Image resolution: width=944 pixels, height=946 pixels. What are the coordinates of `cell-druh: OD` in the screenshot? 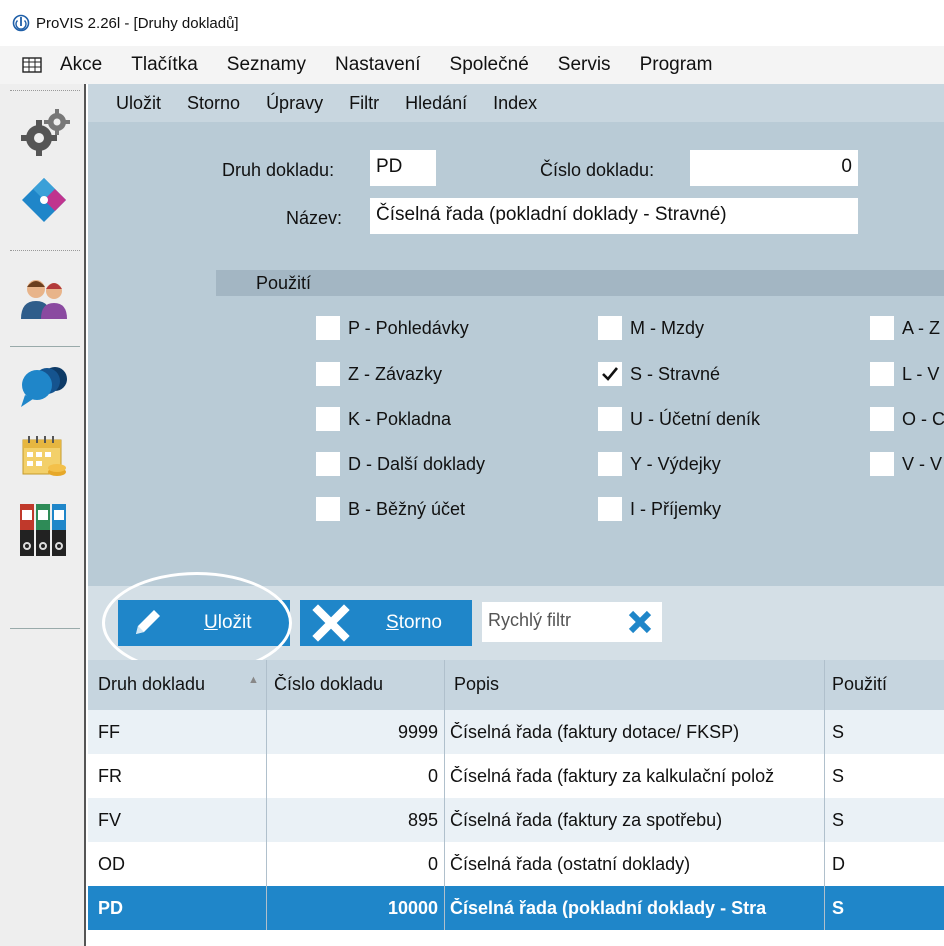 It's located at (111, 864).